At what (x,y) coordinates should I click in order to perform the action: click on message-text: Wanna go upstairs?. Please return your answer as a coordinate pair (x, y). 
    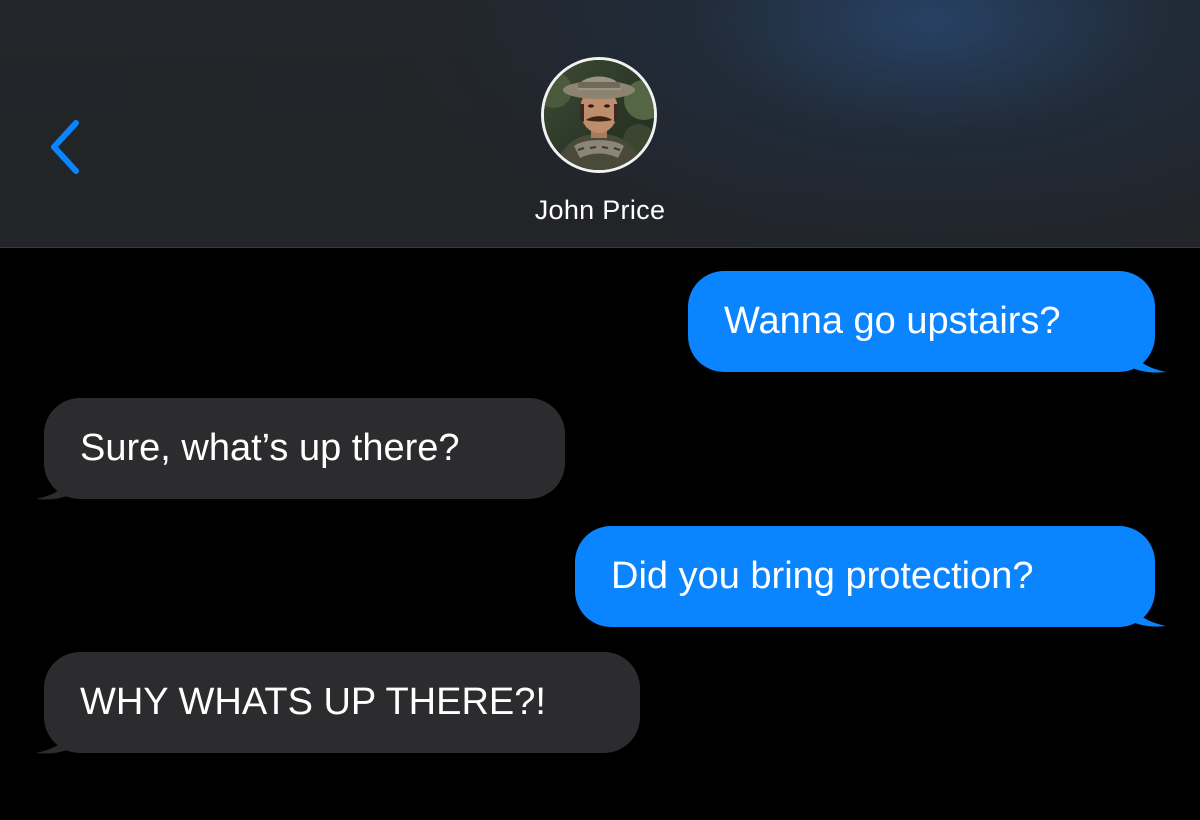
    Looking at the image, I should click on (892, 321).